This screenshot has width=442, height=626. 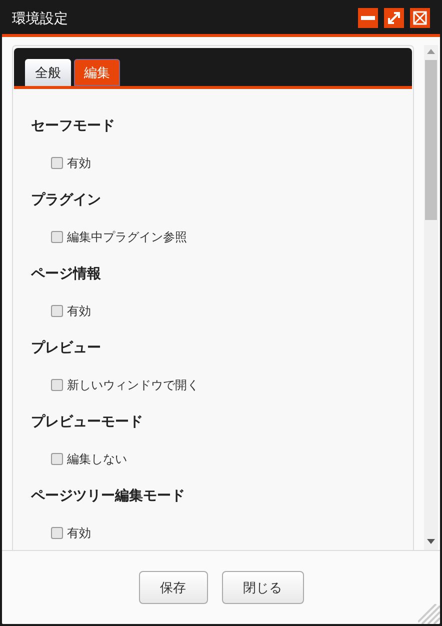 What do you see at coordinates (429, 614) in the screenshot?
I see `resize-grip-icon` at bounding box center [429, 614].